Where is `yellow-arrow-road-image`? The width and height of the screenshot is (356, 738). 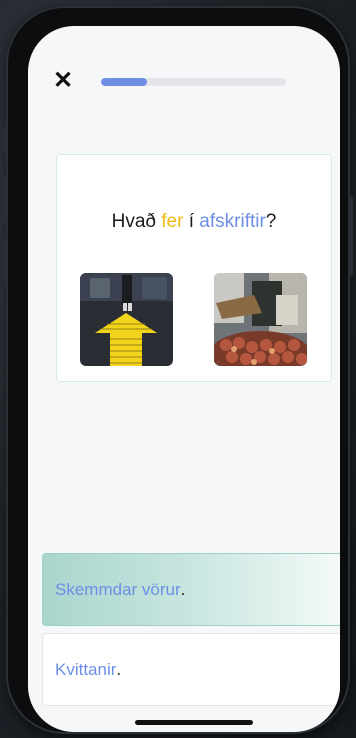
yellow-arrow-road-image is located at coordinates (126, 319).